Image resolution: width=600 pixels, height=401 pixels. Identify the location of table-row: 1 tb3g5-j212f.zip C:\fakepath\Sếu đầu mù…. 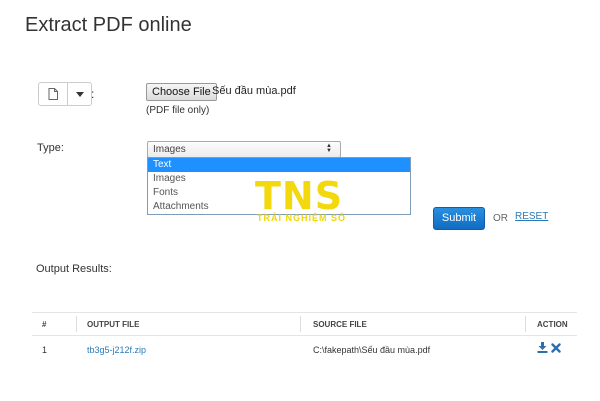
(304, 349).